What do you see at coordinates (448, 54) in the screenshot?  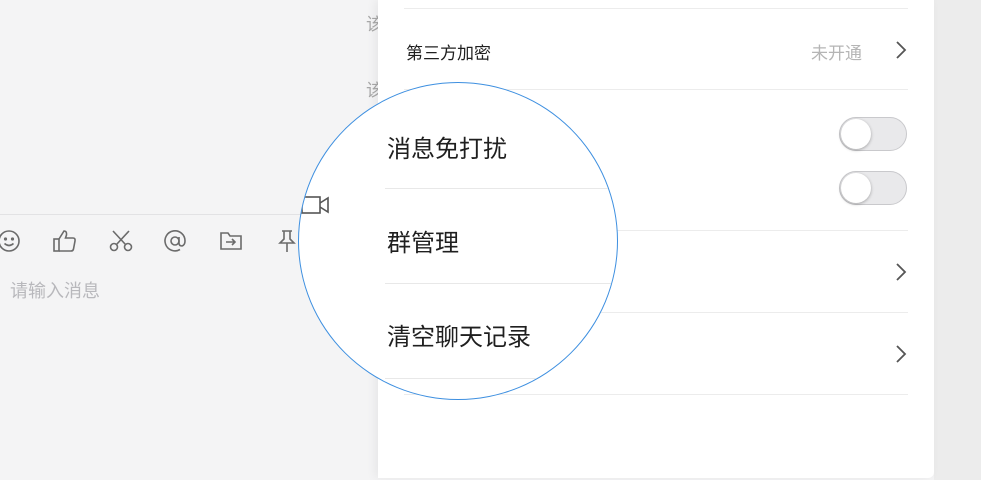 I see `row-label: 第三方加密` at bounding box center [448, 54].